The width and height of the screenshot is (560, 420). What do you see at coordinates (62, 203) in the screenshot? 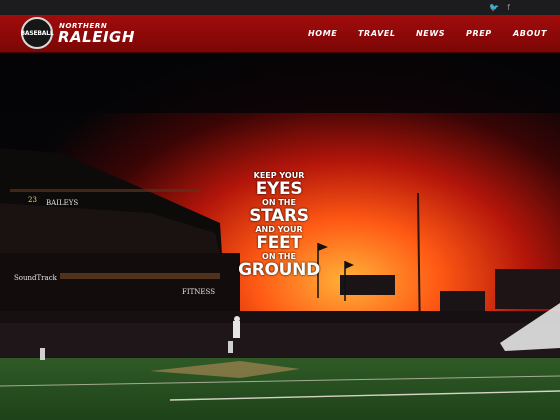
I see `sign-baileys: BAILEYS` at bounding box center [62, 203].